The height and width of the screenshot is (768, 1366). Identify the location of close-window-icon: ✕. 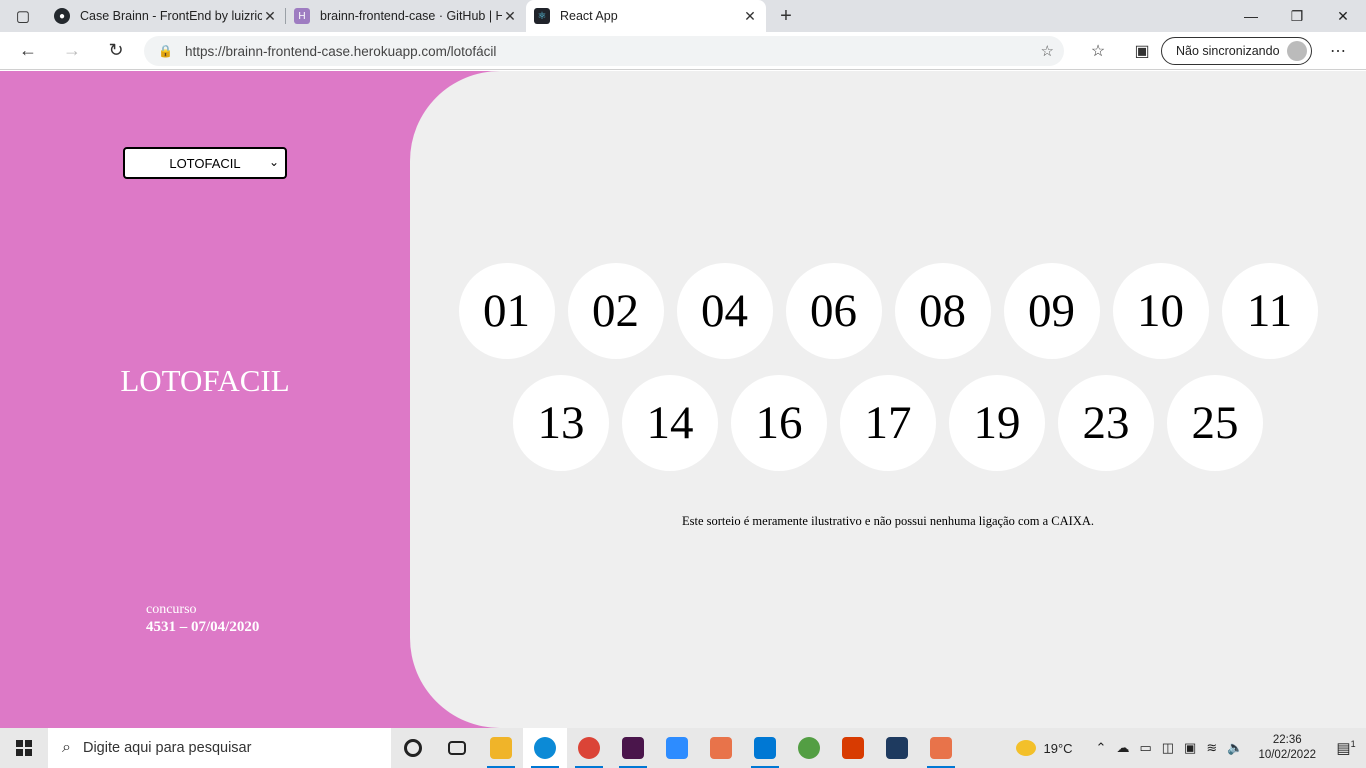
(1343, 16).